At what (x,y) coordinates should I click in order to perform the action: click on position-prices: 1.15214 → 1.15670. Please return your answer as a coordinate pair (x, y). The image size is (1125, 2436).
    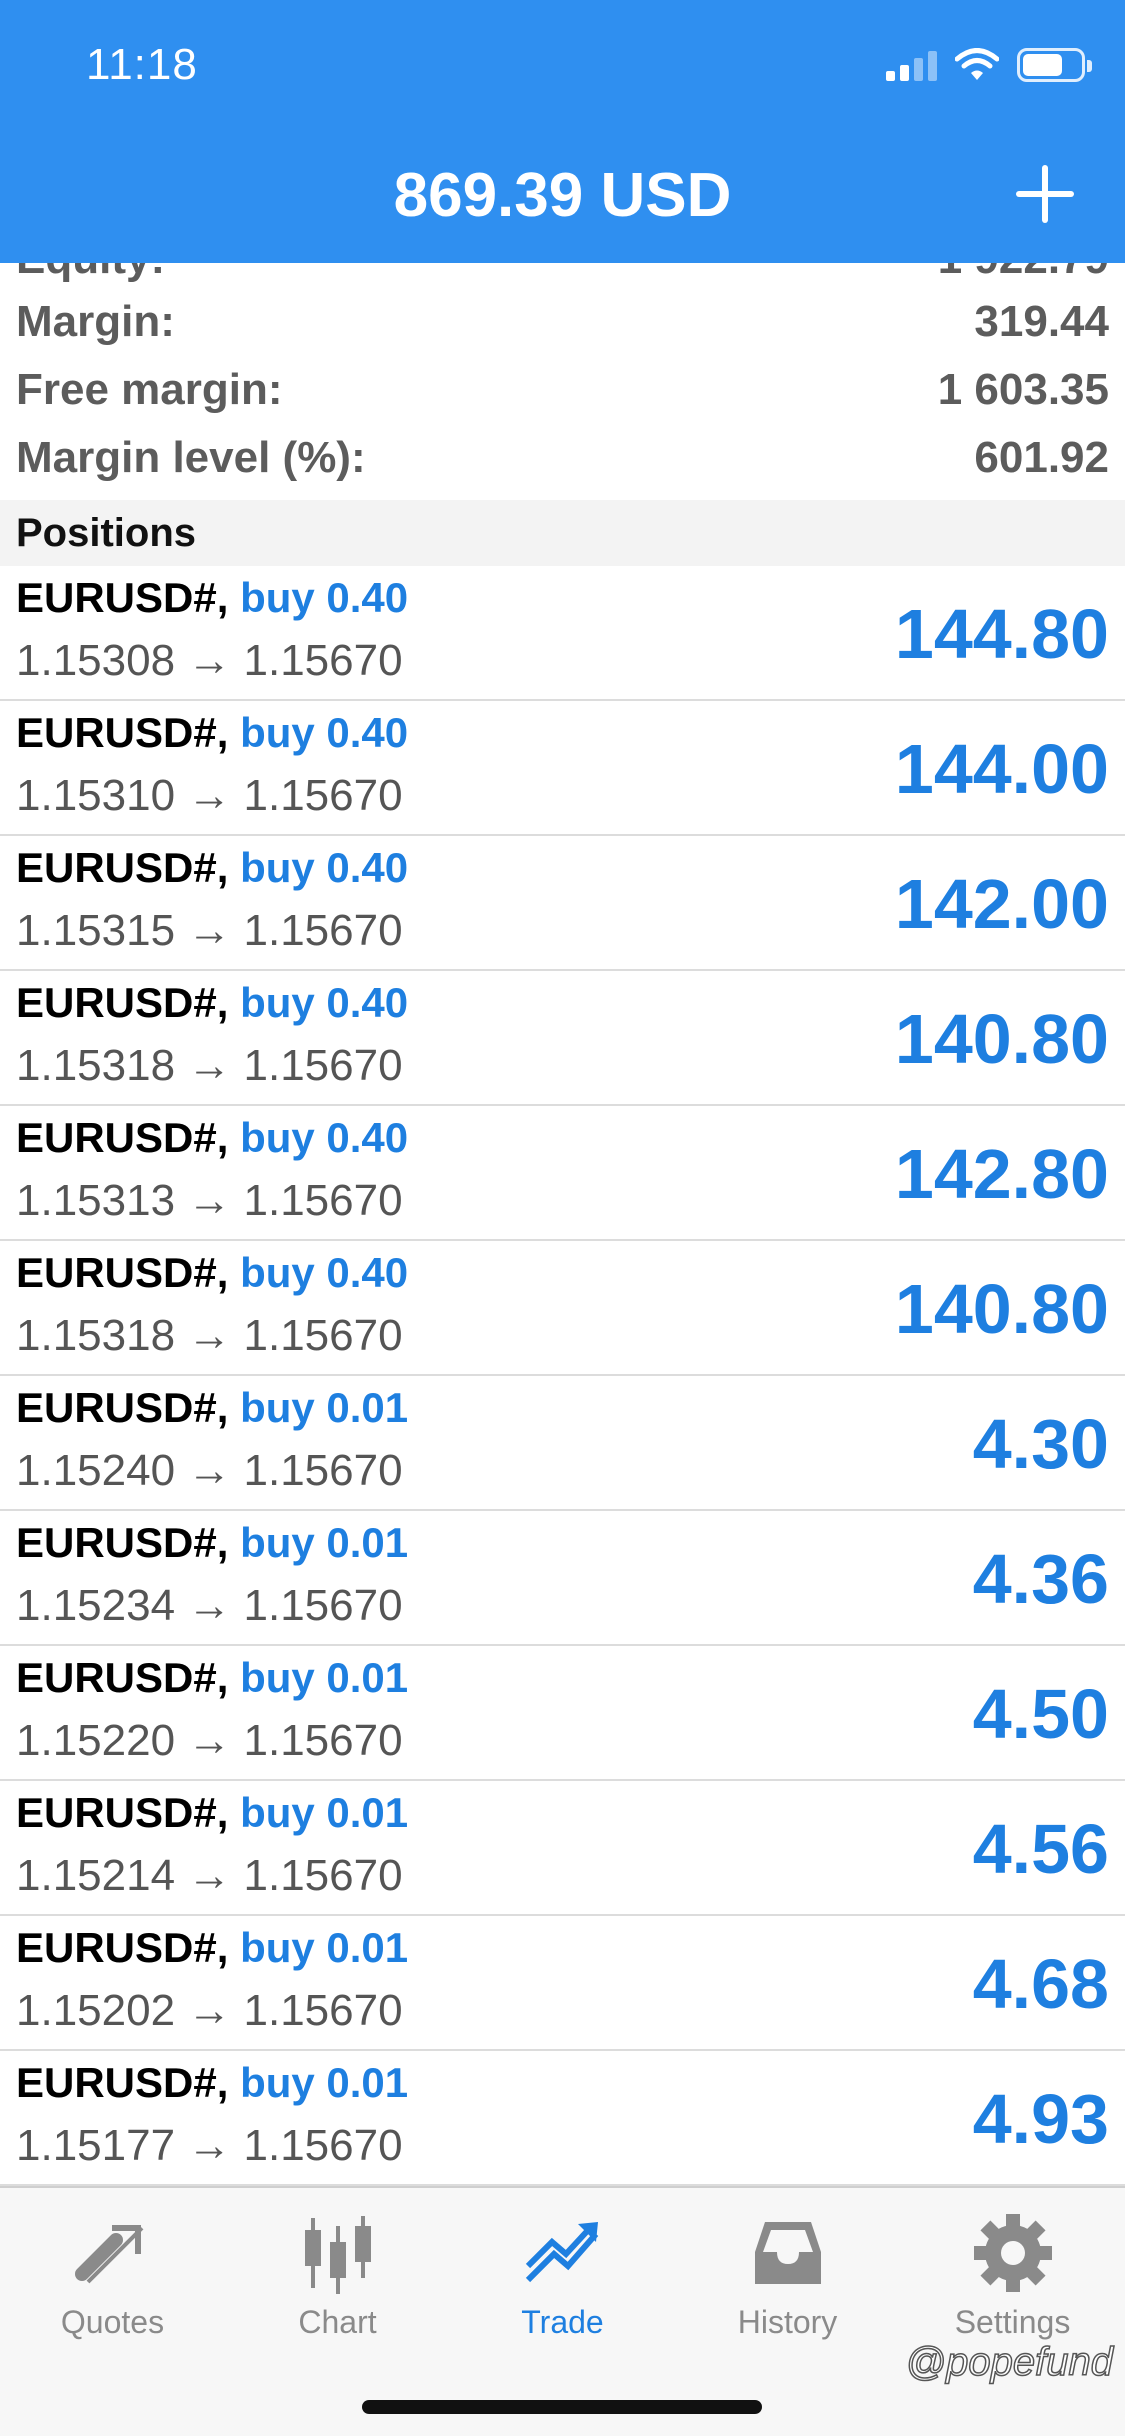
    Looking at the image, I should click on (209, 1875).